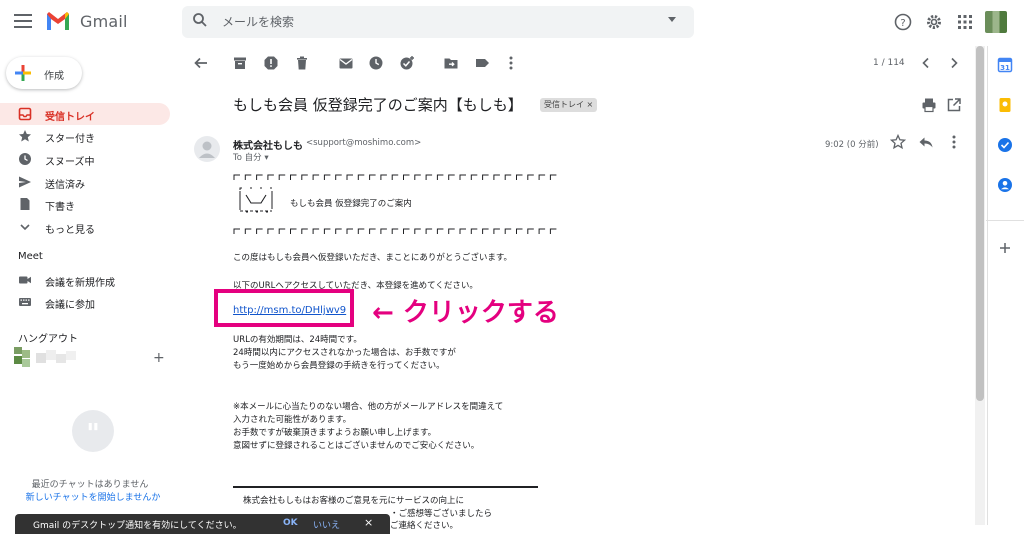 Image resolution: width=1024 pixels, height=538 pixels. What do you see at coordinates (258, 21) in the screenshot?
I see `search-input: メールを検索` at bounding box center [258, 21].